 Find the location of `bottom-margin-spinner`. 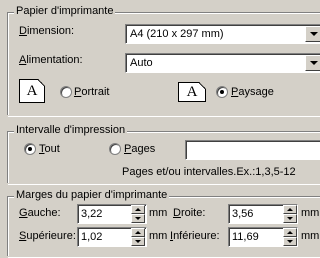

bottom-margin-spinner is located at coordinates (290, 237).